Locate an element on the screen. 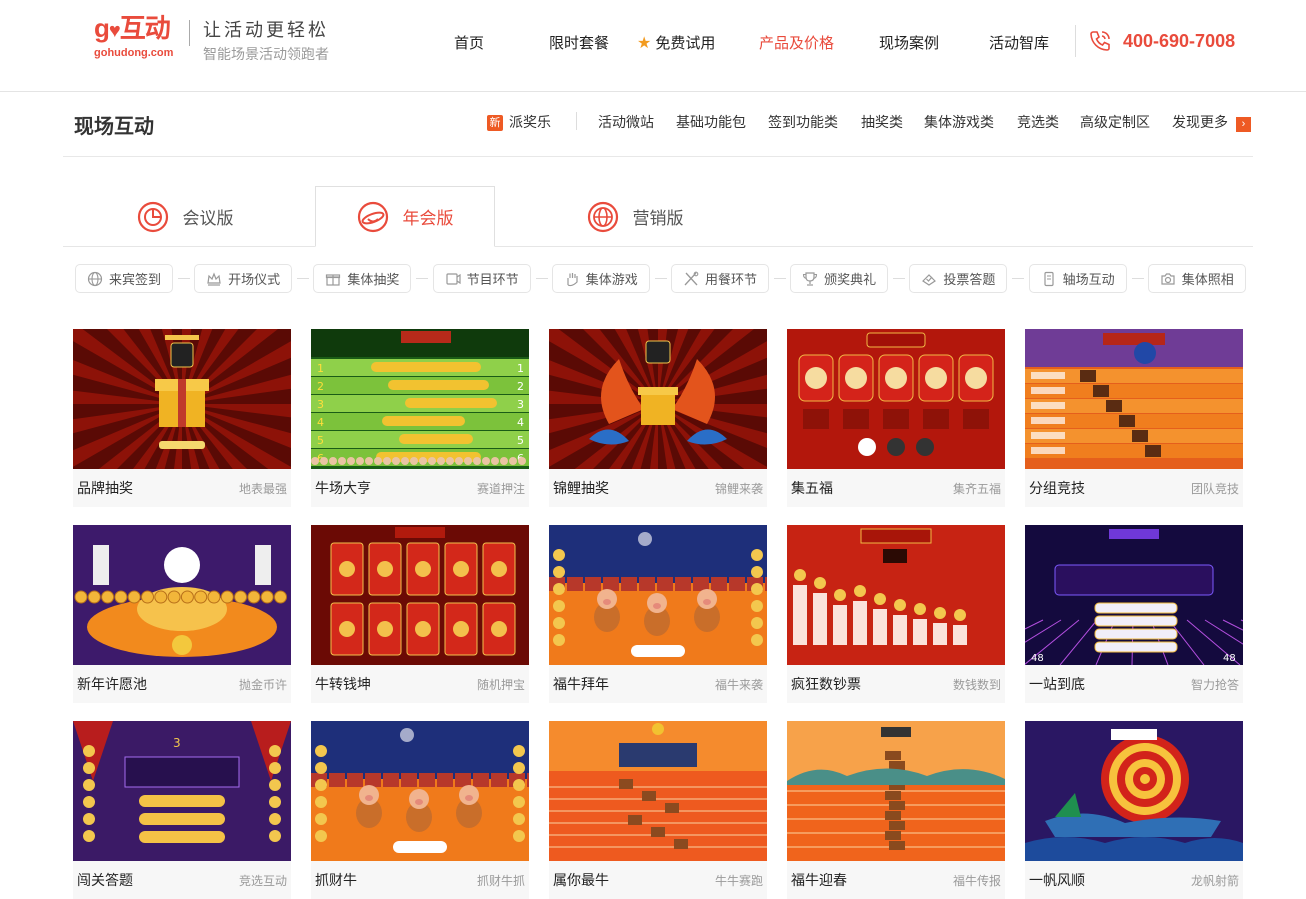  card-title: 福牛迎春 is located at coordinates (819, 880).